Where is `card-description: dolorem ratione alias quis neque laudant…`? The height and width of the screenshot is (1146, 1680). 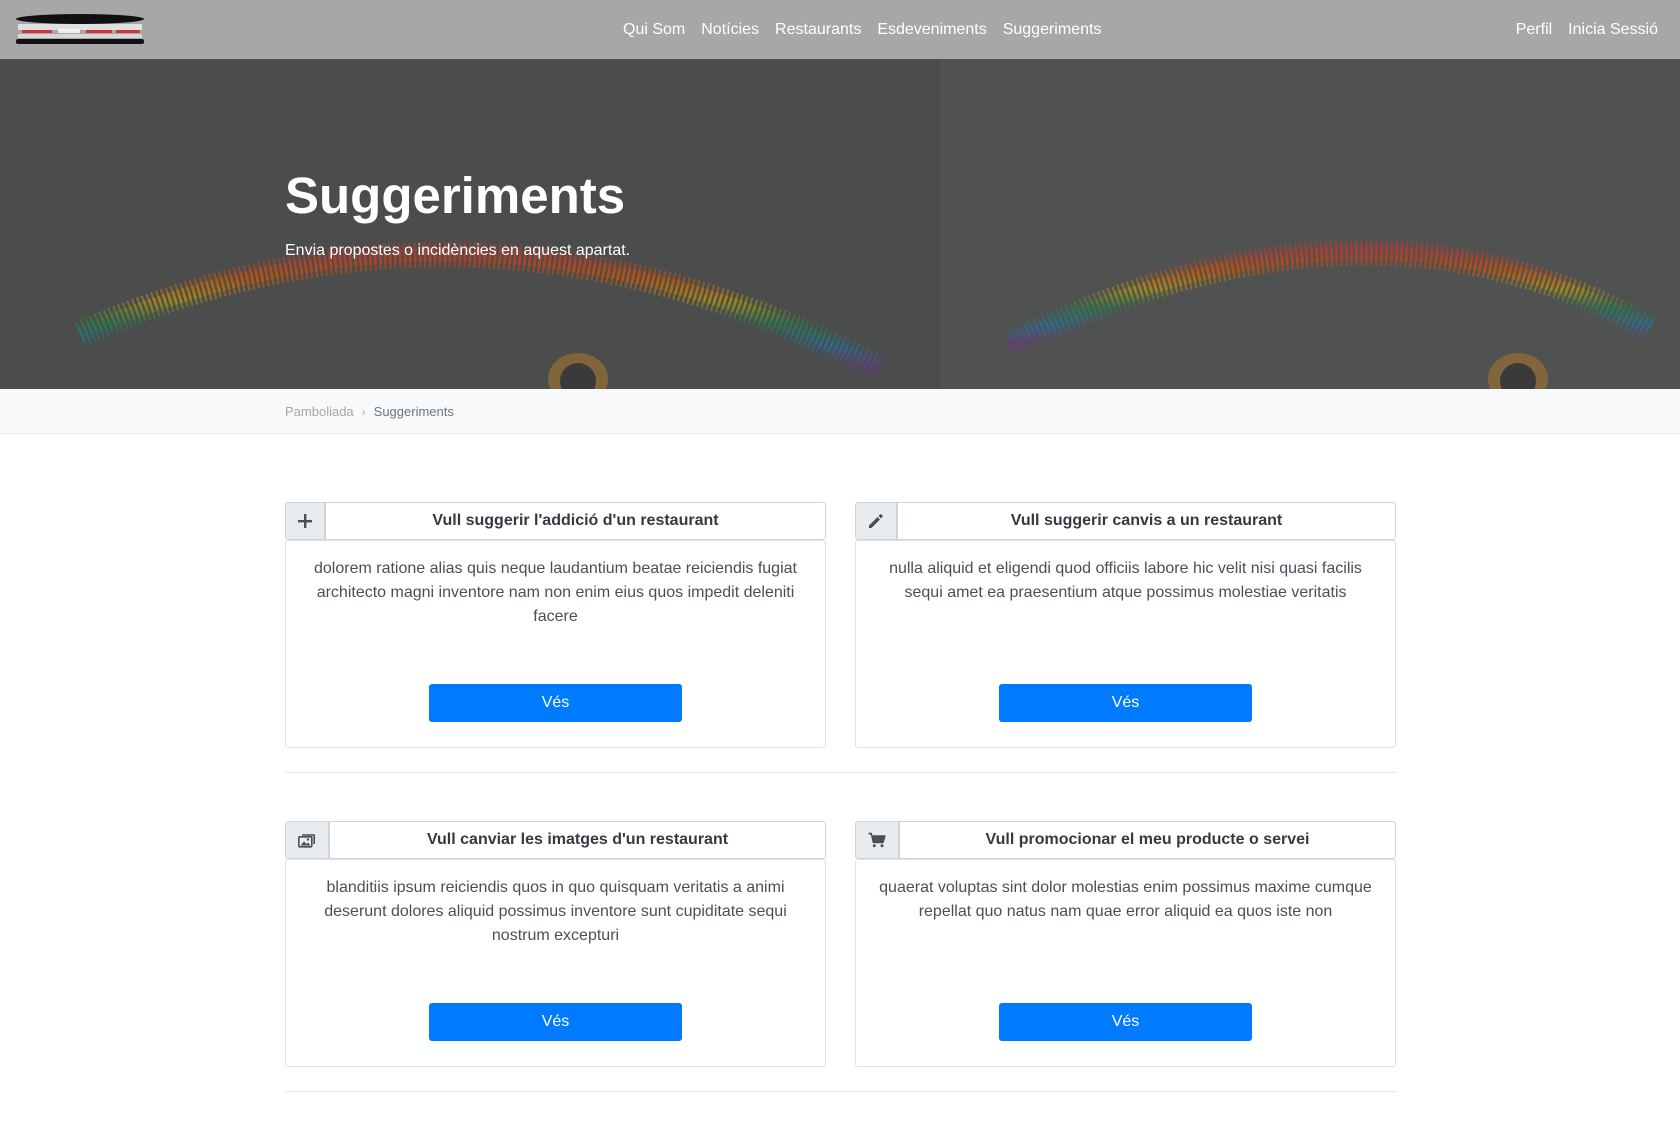
card-description: dolorem ratione alias quis neque laudant… is located at coordinates (555, 592).